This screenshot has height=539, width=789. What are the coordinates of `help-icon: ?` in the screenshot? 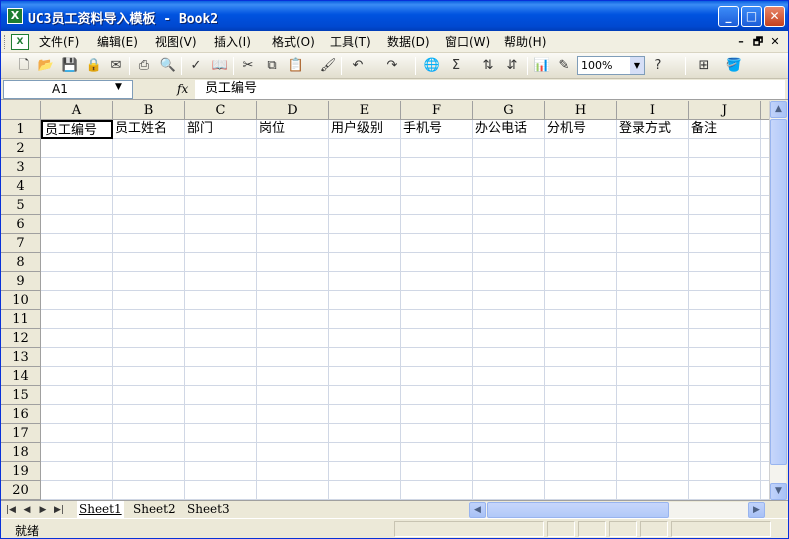 It's located at (658, 66).